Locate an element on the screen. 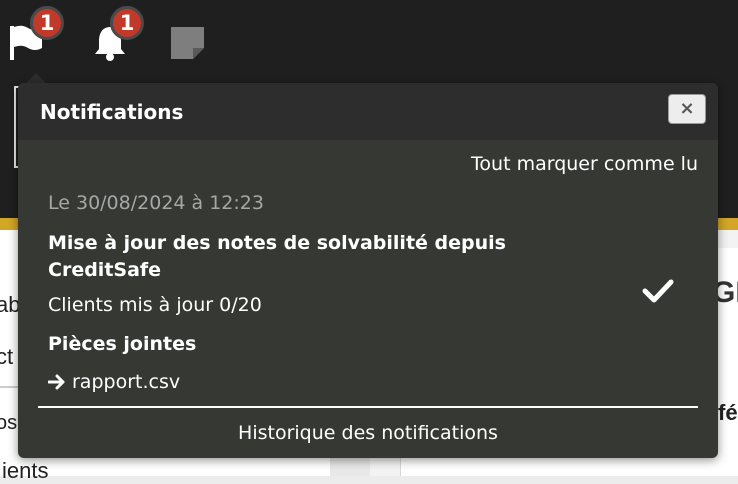  close-button: × is located at coordinates (687, 109).